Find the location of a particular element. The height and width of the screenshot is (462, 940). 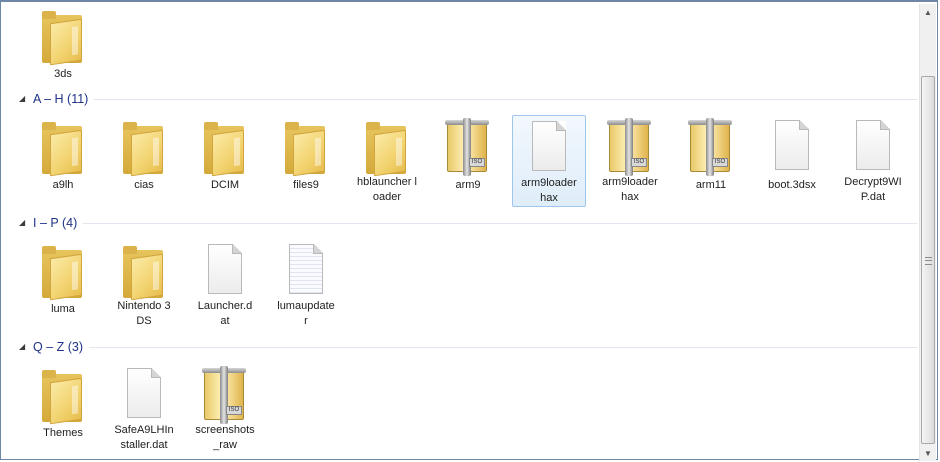

file-item: Decrypt9WIP.dat is located at coordinates (873, 160).